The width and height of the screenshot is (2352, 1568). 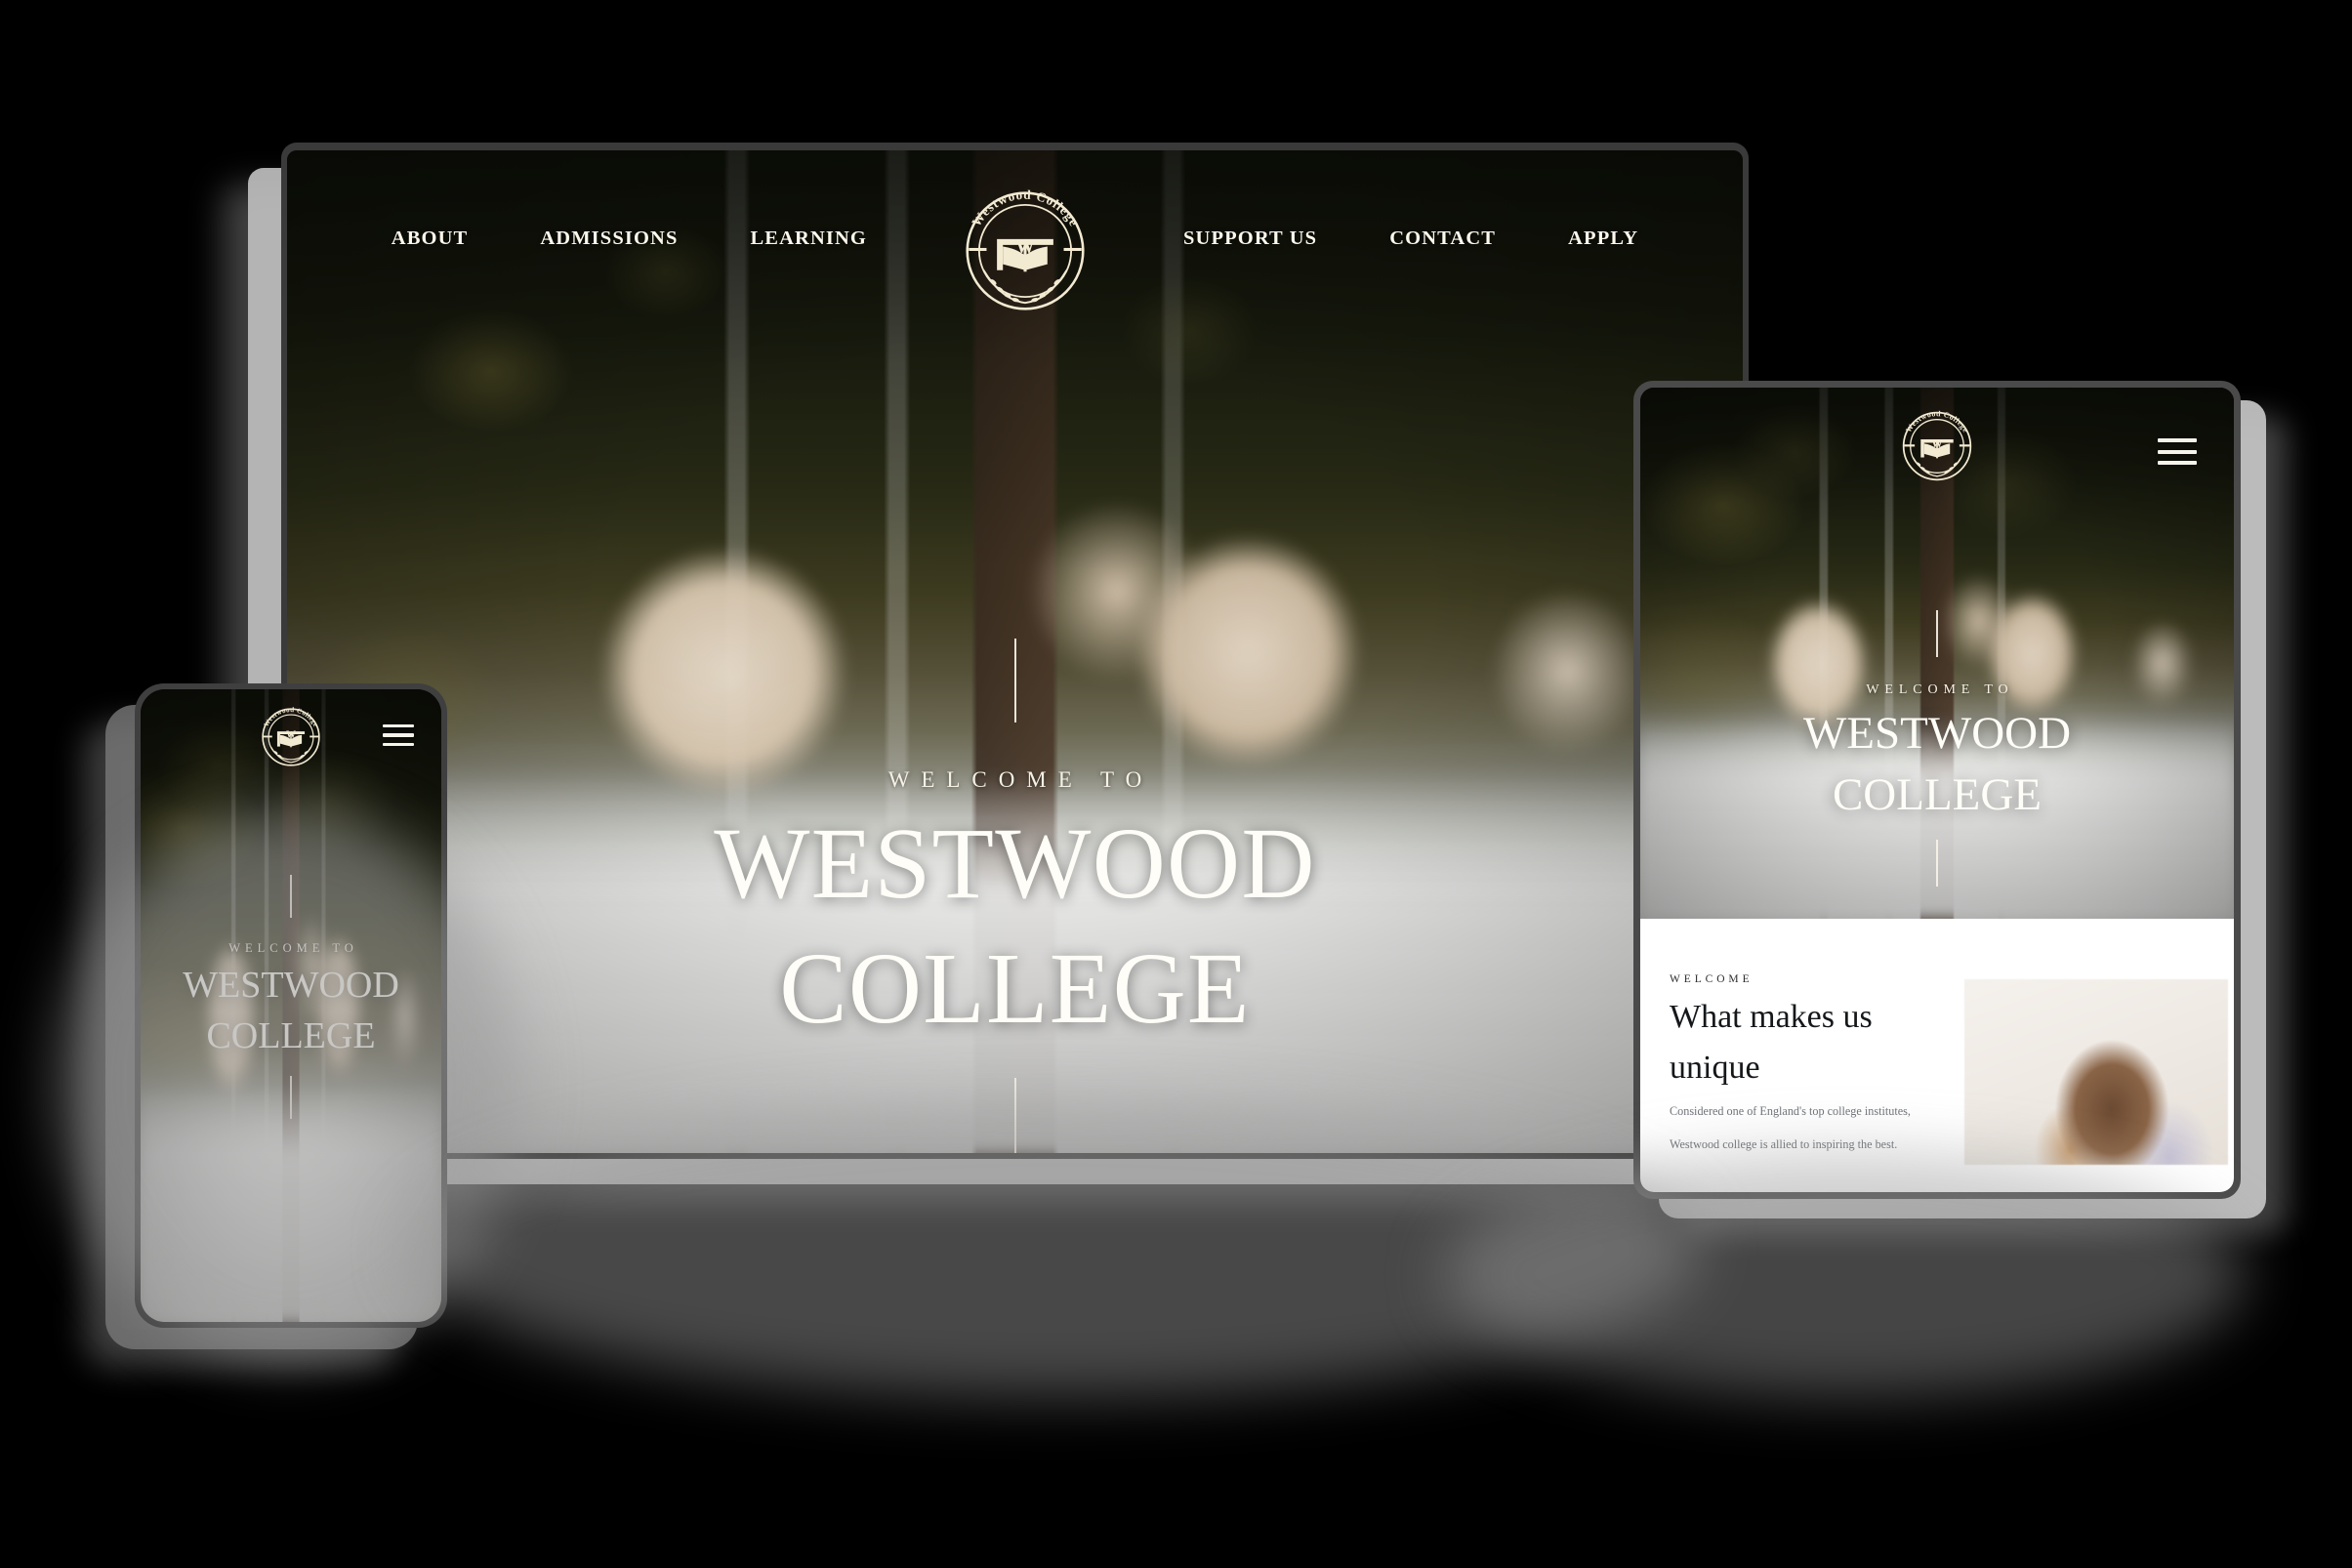 What do you see at coordinates (809, 239) in the screenshot?
I see `nav-item-learning: LEARNING` at bounding box center [809, 239].